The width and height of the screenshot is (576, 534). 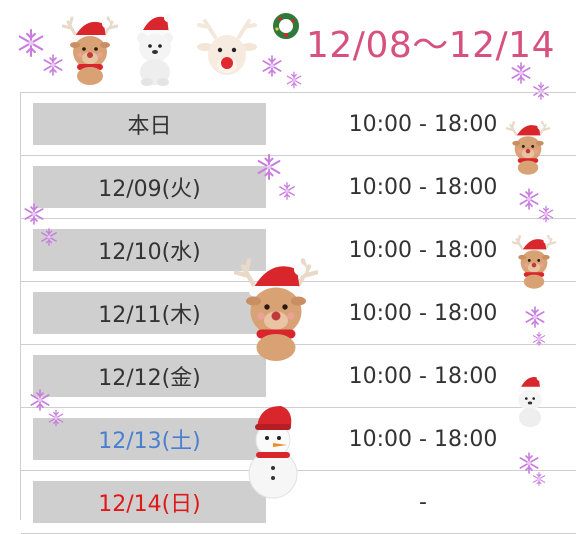 I want to click on reindeer-icon, so click(x=227, y=47).